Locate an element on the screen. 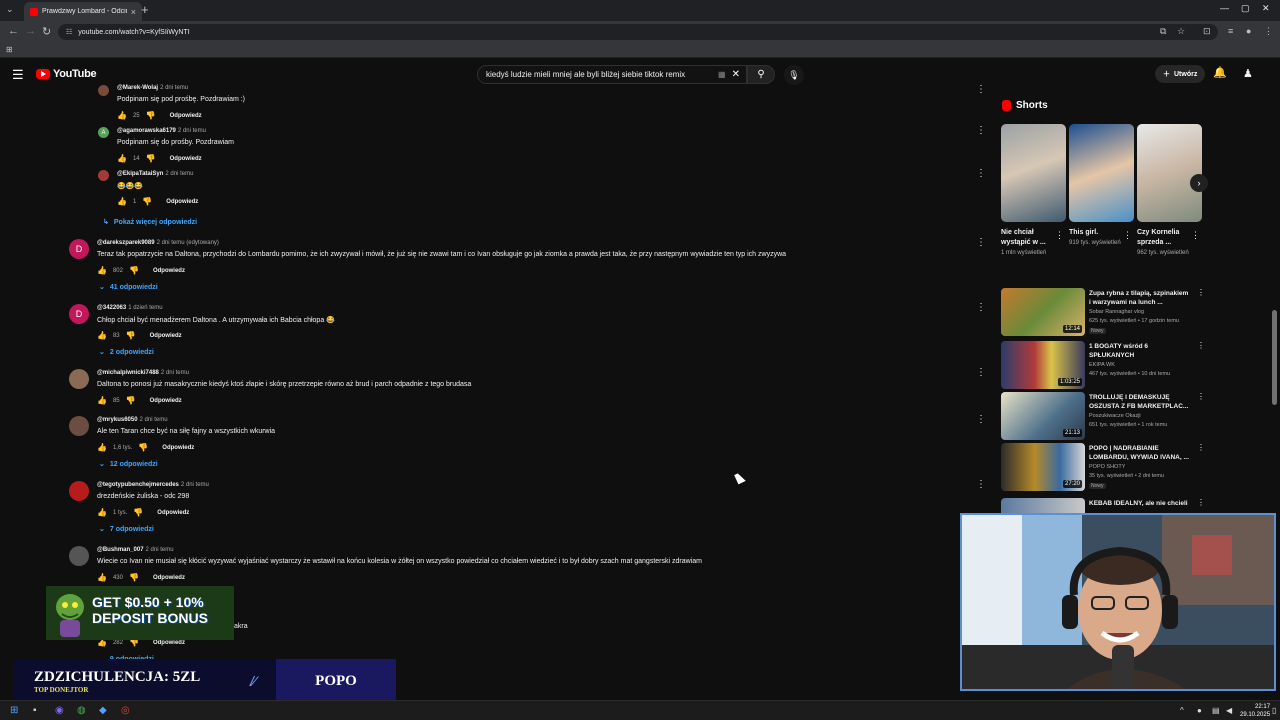 The width and height of the screenshot is (1280, 720). voice-search-button: 🎙 is located at coordinates (794, 75).